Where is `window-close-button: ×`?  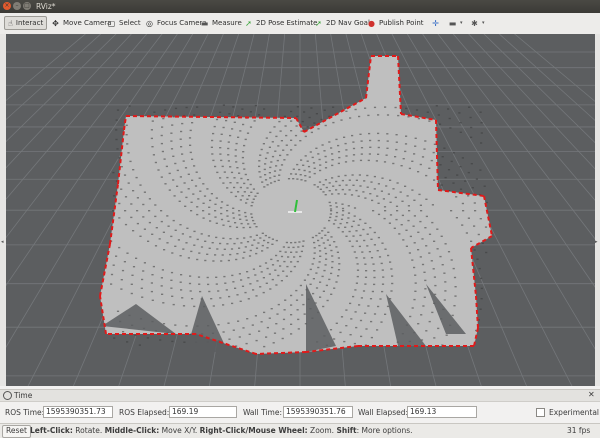
window-close-button: × is located at coordinates (7, 6).